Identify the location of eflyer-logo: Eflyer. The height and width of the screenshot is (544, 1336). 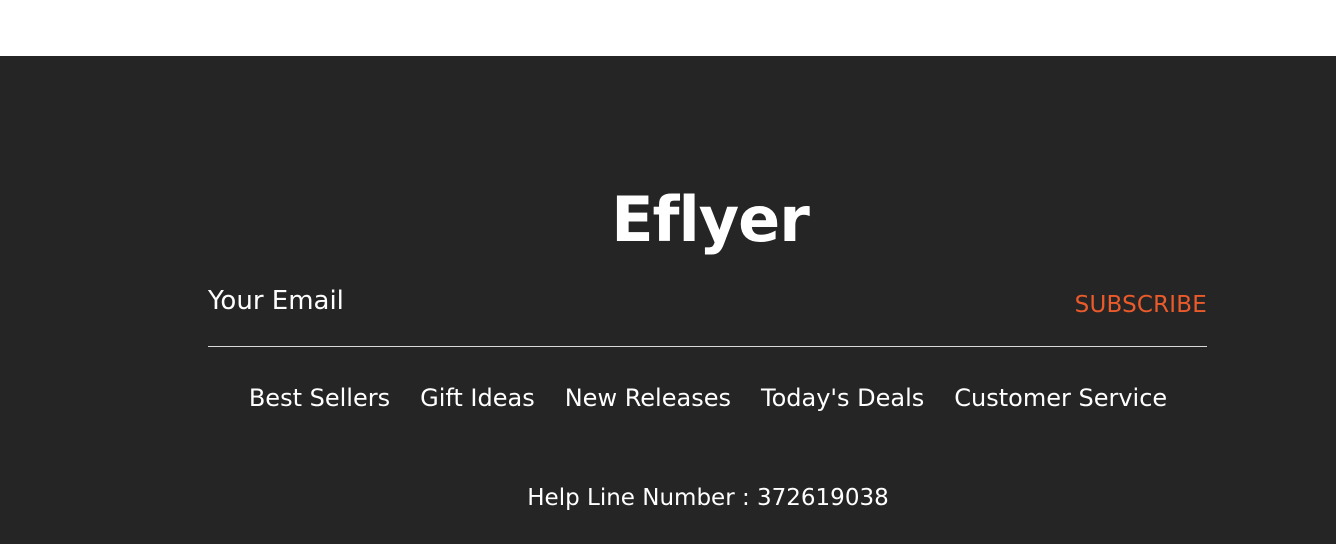
(689, 220).